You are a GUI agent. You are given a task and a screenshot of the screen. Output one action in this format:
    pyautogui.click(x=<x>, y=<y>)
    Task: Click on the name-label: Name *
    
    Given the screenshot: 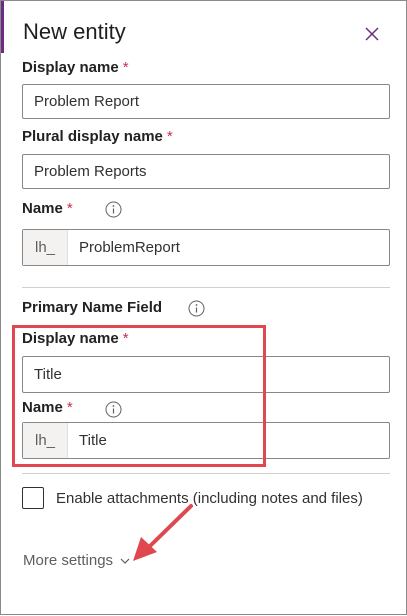 What is the action you would take?
    pyautogui.click(x=47, y=208)
    